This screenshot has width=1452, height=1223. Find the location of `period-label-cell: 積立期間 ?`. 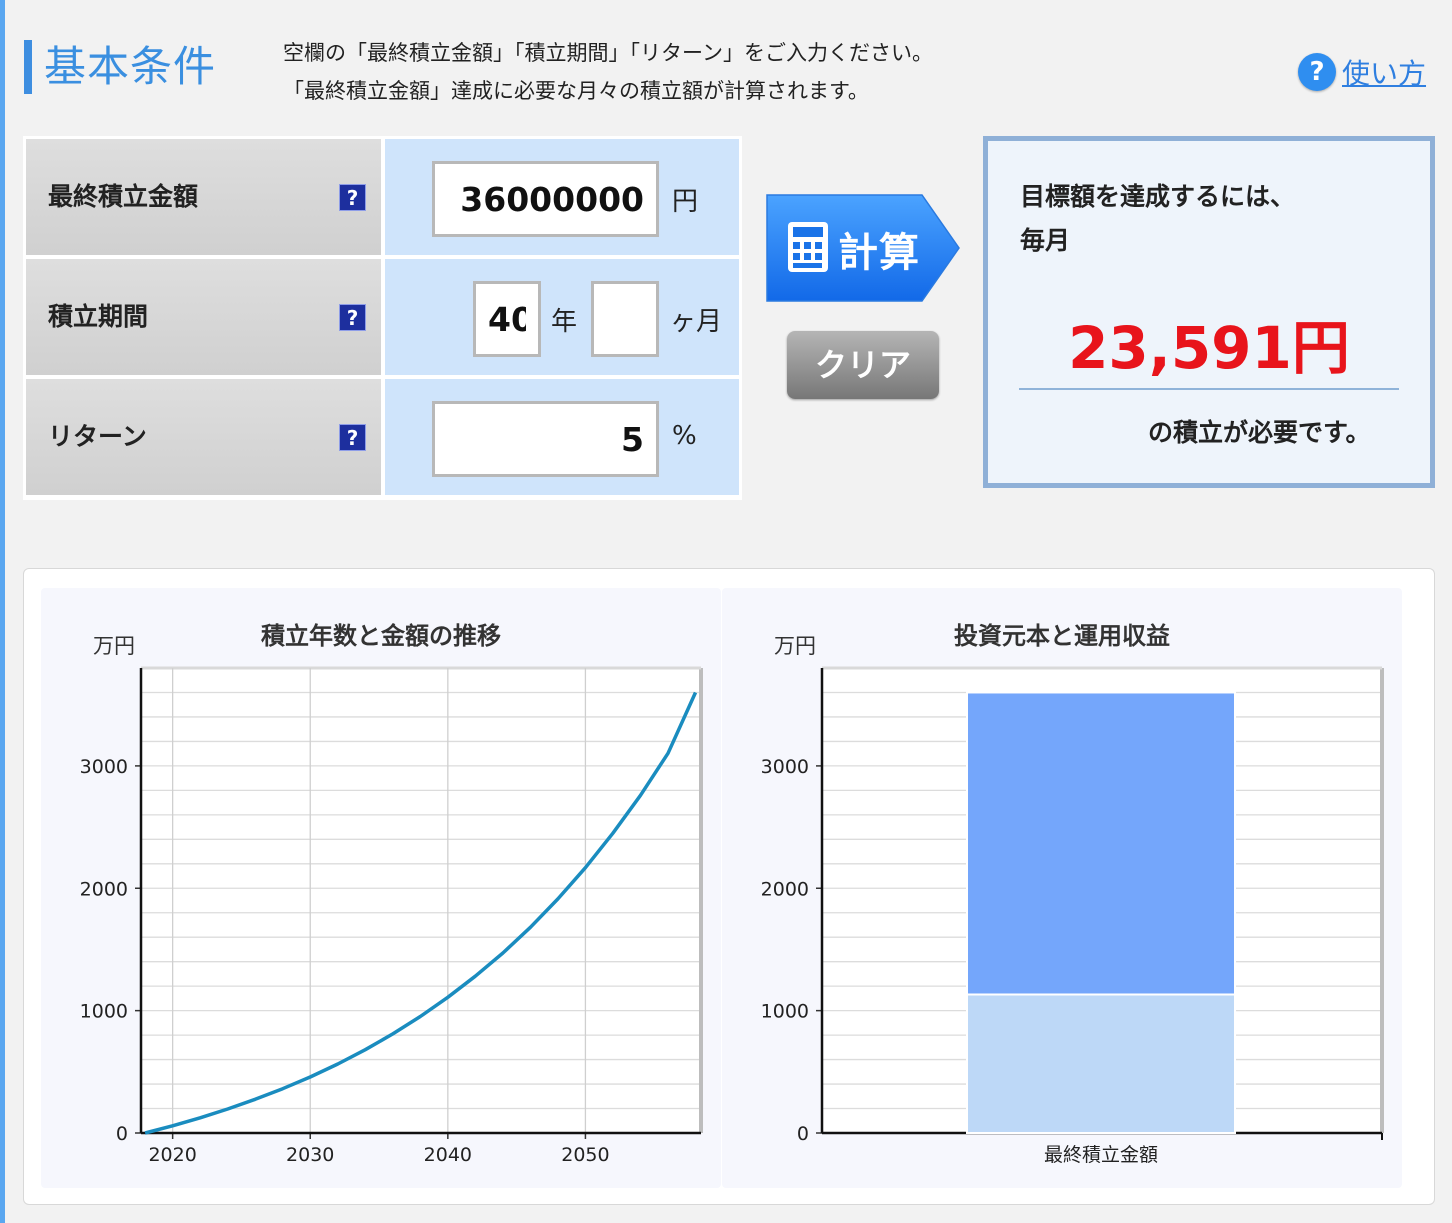

period-label-cell: 積立期間 ? is located at coordinates (203, 317).